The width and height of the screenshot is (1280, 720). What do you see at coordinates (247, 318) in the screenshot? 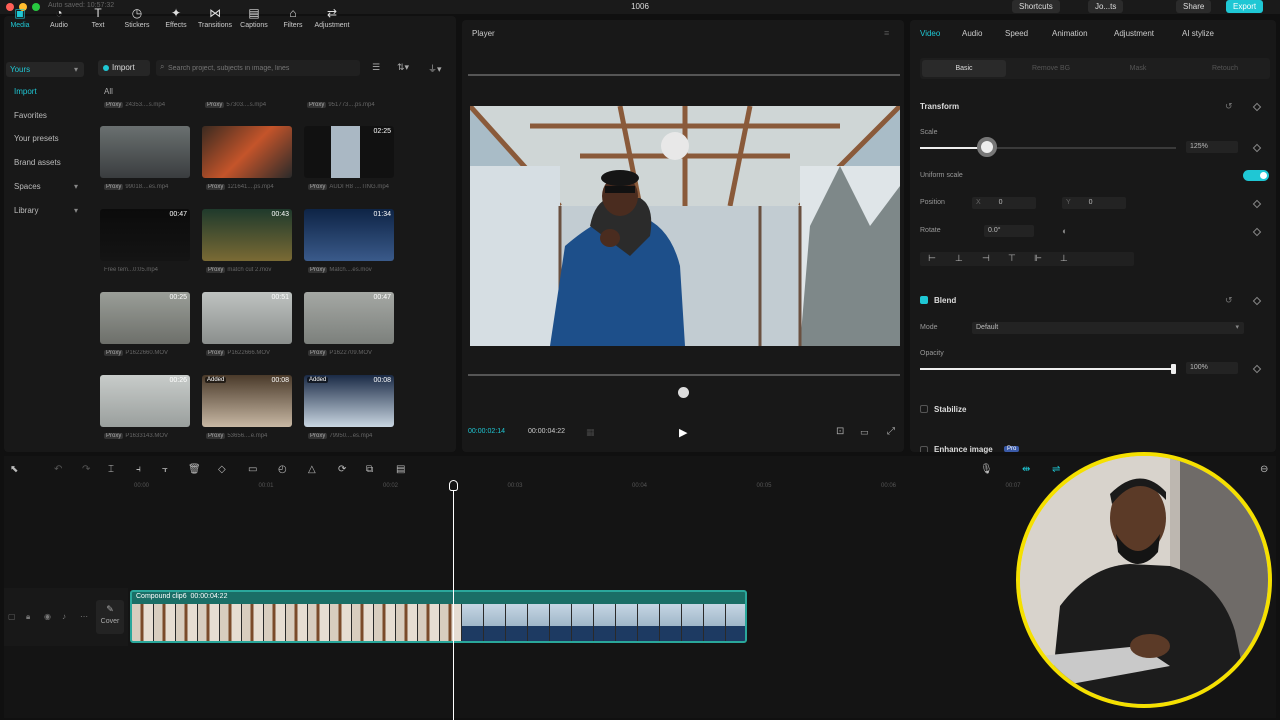
I see `media-thumbnail: 00:51` at bounding box center [247, 318].